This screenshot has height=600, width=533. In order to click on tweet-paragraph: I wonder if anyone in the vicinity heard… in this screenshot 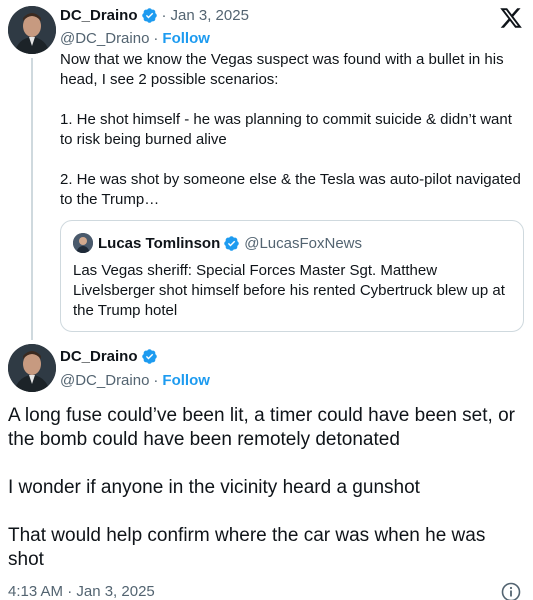, I will do `click(214, 487)`.